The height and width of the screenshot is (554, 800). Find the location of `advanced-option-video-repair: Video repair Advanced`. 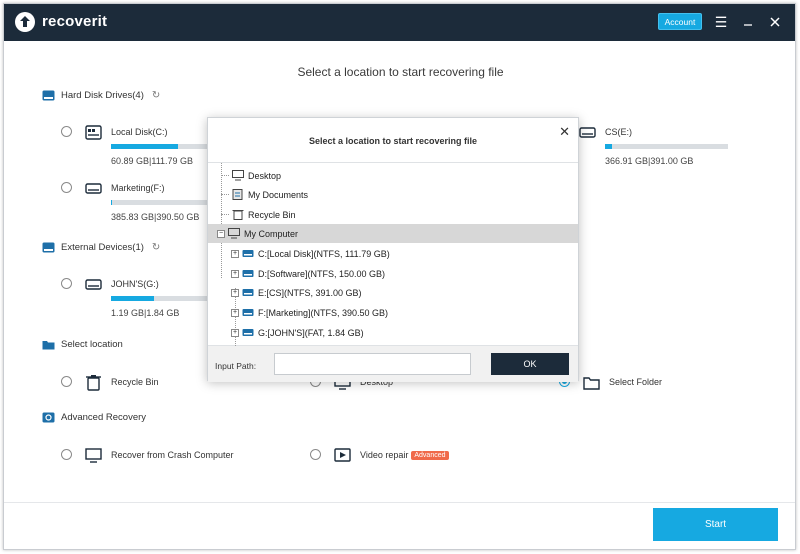

advanced-option-video-repair: Video repair Advanced is located at coordinates (379, 455).